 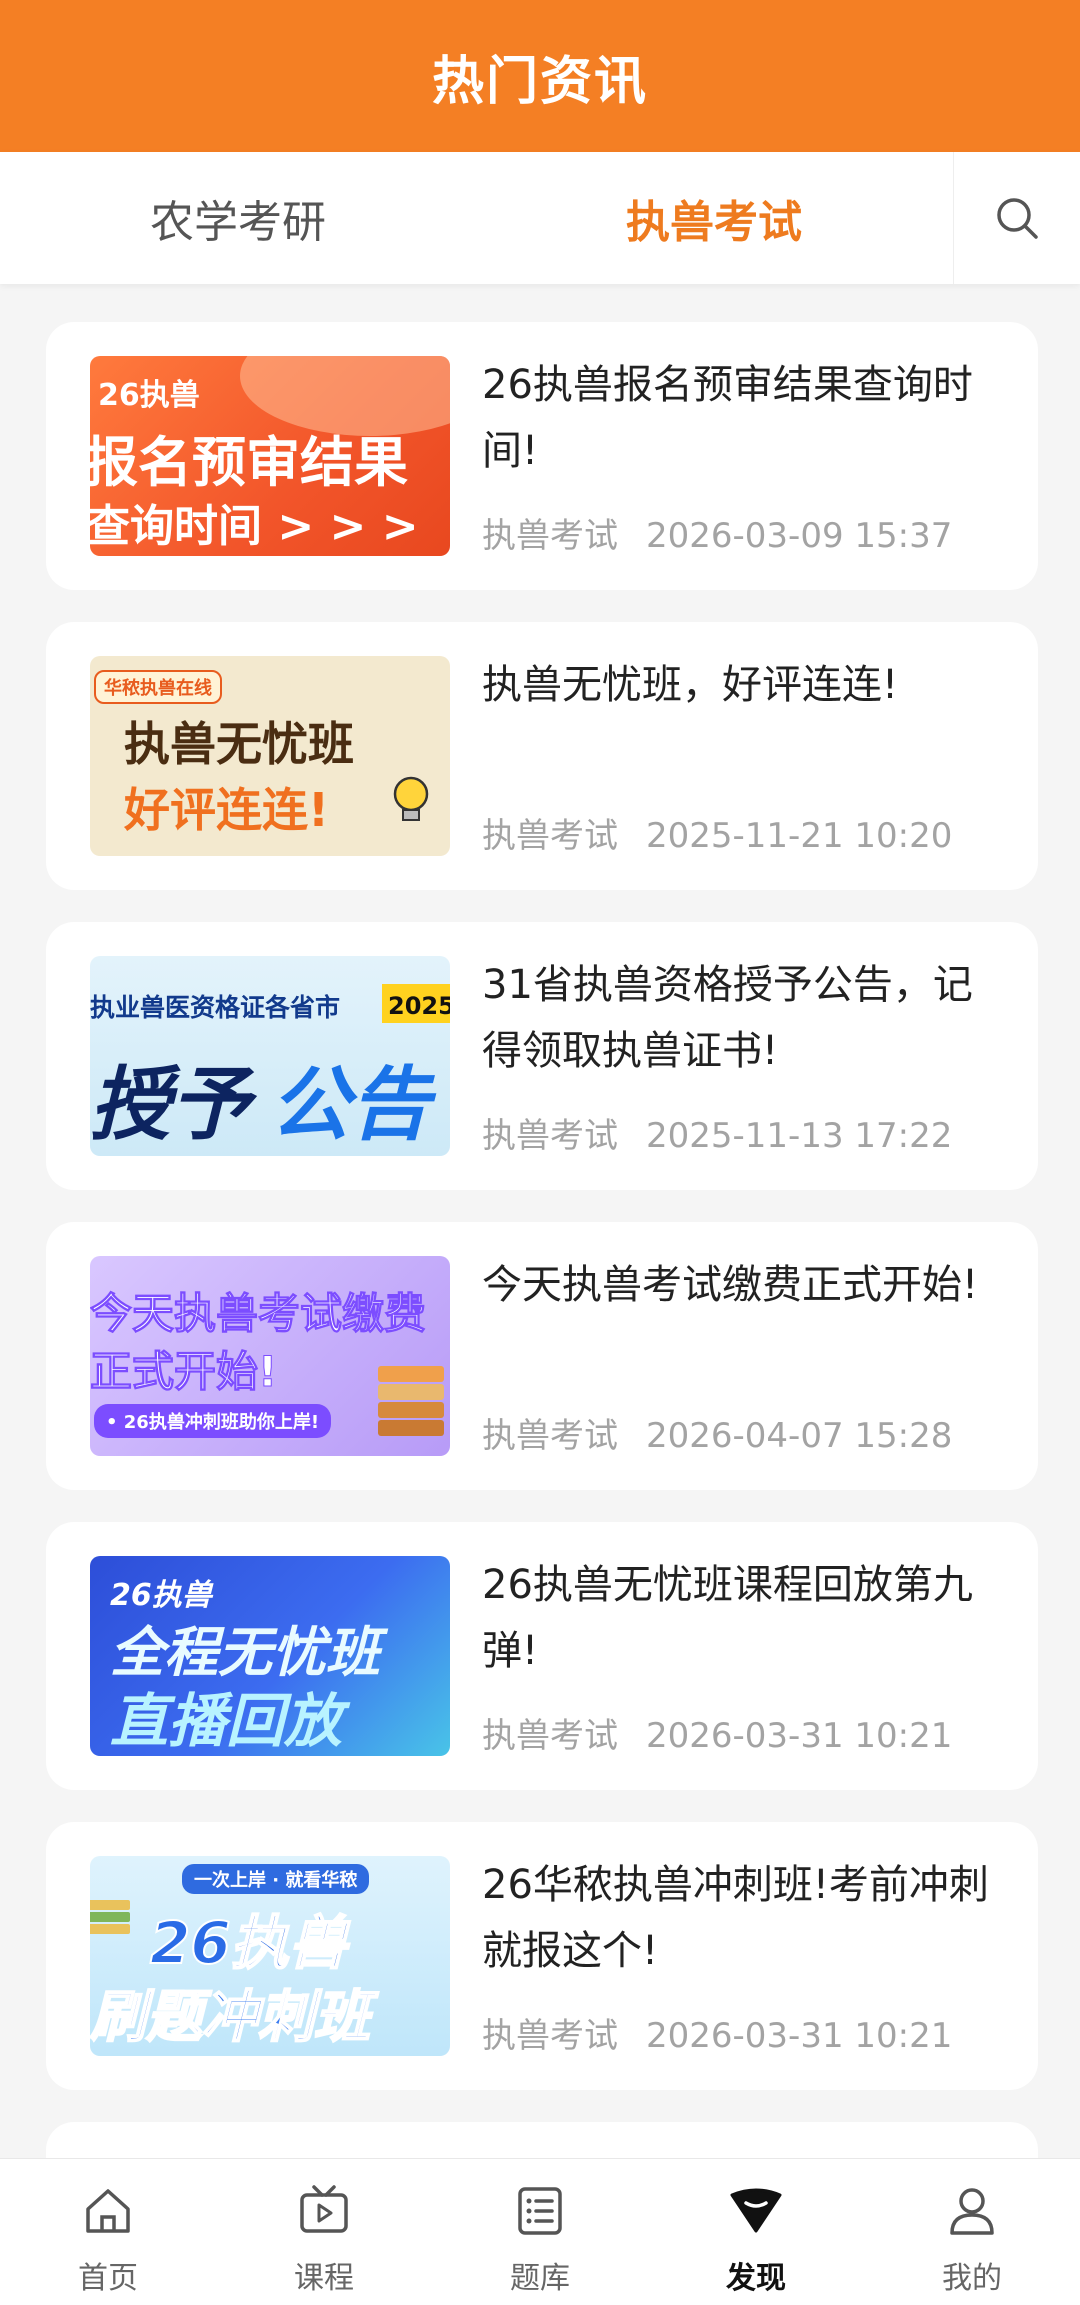 I want to click on article-meta: 执兽考试 2025-11-13 17:22, so click(x=717, y=1132).